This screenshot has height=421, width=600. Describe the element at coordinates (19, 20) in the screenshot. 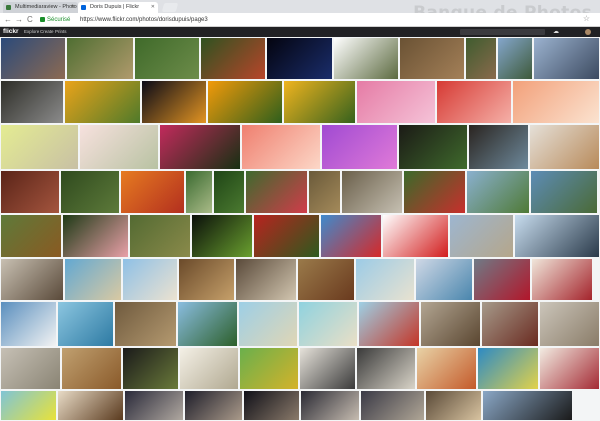

I see `forward-icon: →` at that location.